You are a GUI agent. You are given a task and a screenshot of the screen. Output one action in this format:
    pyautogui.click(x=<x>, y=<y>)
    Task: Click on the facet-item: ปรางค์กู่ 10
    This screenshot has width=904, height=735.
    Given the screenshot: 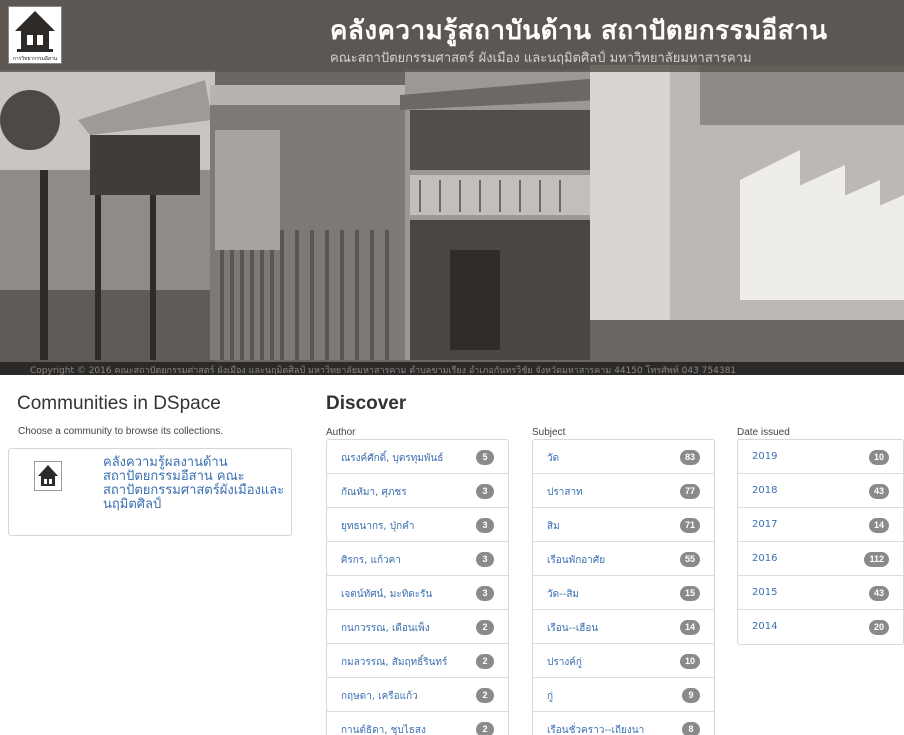 What is the action you would take?
    pyautogui.click(x=623, y=661)
    